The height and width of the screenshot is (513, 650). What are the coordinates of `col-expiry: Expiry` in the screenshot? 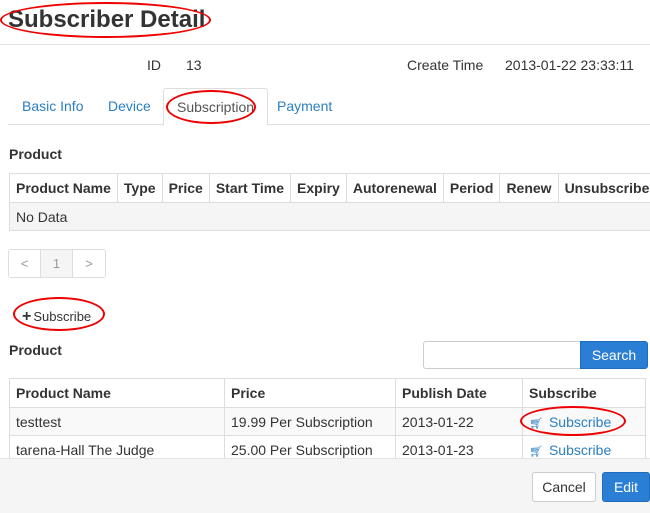 It's located at (318, 188).